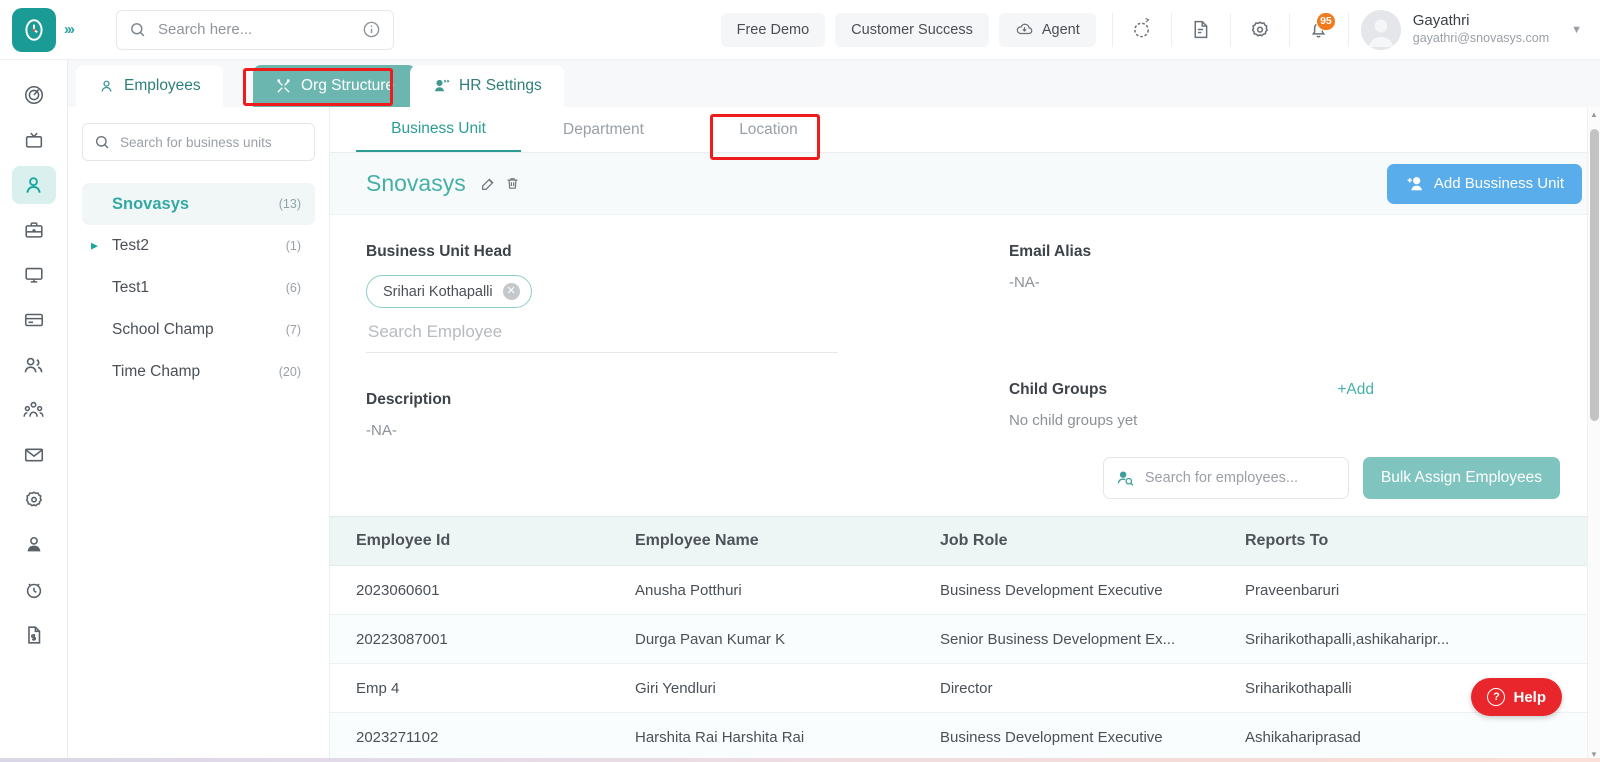 Image resolution: width=1600 pixels, height=762 pixels. I want to click on sidebar-item-devices, so click(34, 275).